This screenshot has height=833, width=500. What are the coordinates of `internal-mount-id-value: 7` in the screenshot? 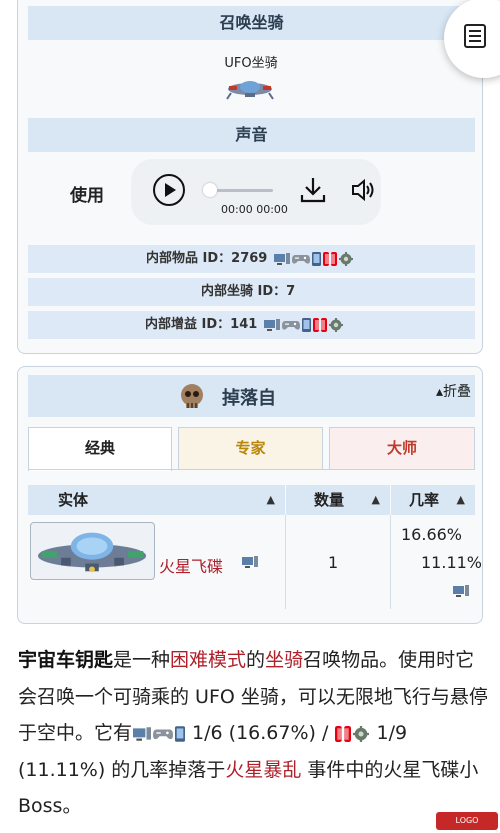 It's located at (291, 291).